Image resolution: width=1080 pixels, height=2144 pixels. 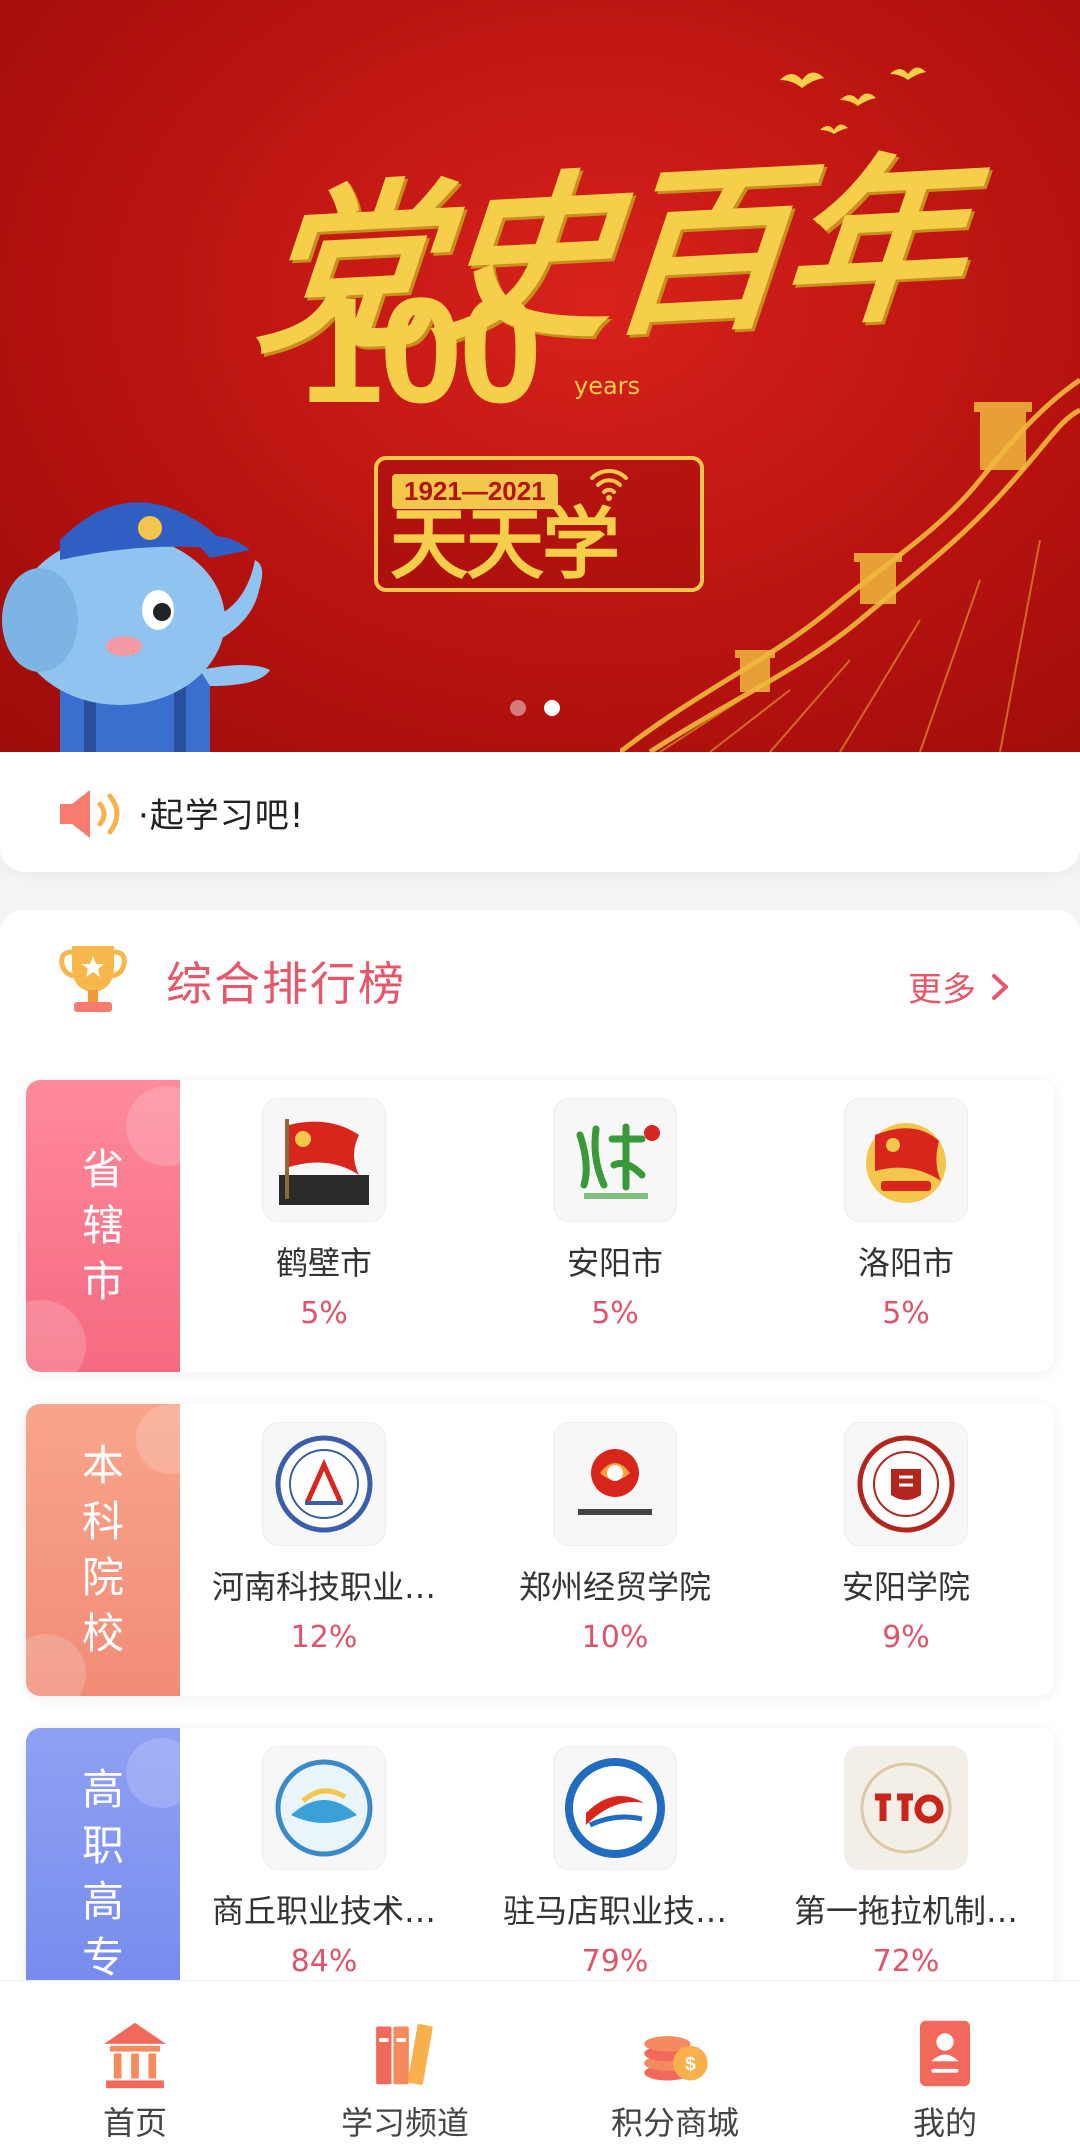 What do you see at coordinates (676, 2058) in the screenshot?
I see `coins-icon: $` at bounding box center [676, 2058].